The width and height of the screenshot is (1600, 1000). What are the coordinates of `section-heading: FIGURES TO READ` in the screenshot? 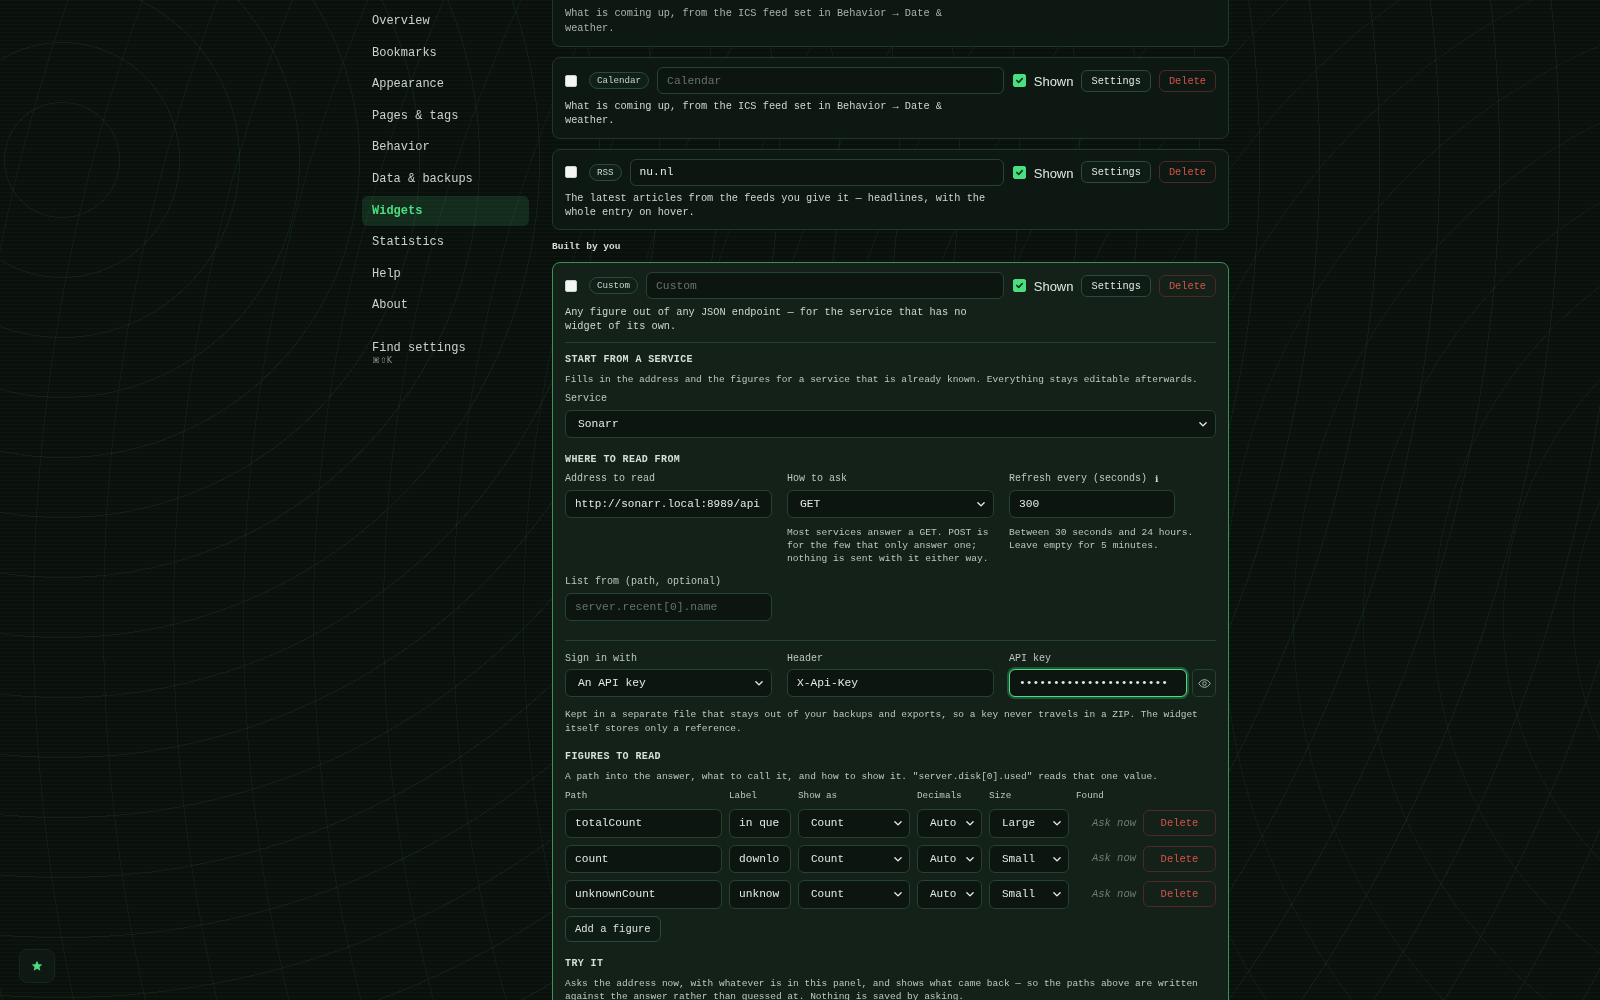 It's located at (613, 756).